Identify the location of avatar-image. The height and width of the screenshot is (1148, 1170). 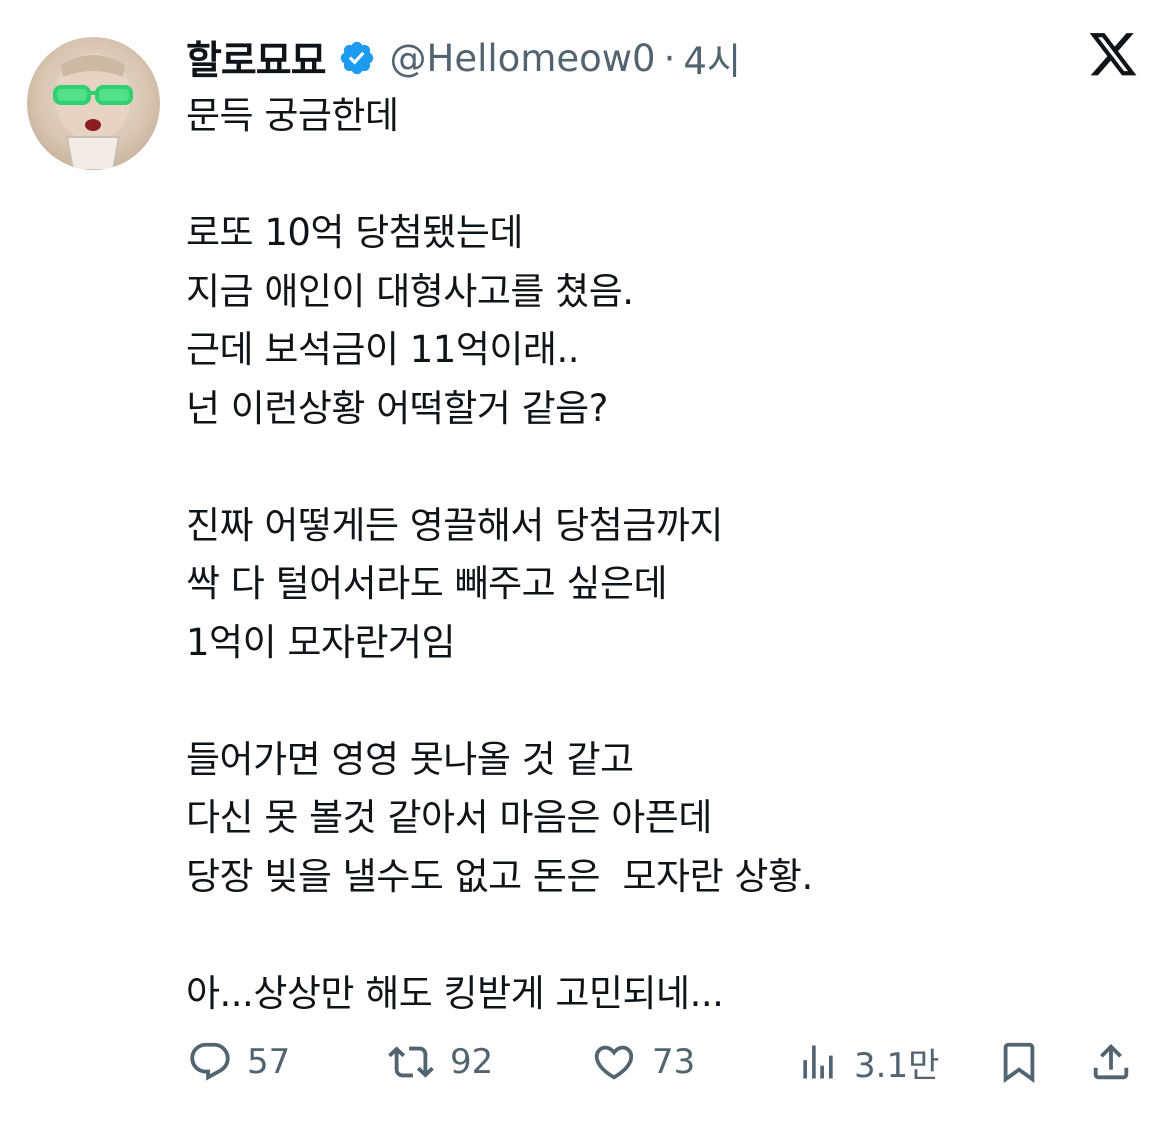
(93, 111).